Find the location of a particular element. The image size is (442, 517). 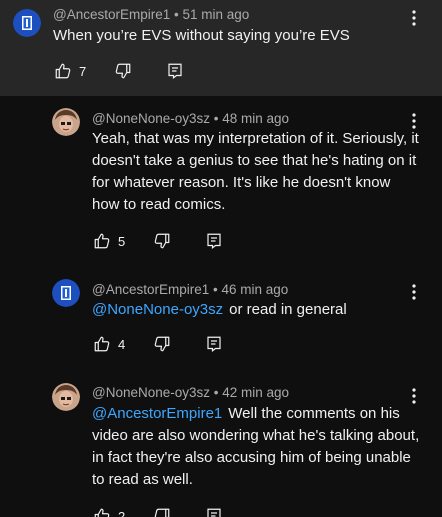

comment-meta: @NoneNone-oy3sz • 48 min ago is located at coordinates (191, 118).